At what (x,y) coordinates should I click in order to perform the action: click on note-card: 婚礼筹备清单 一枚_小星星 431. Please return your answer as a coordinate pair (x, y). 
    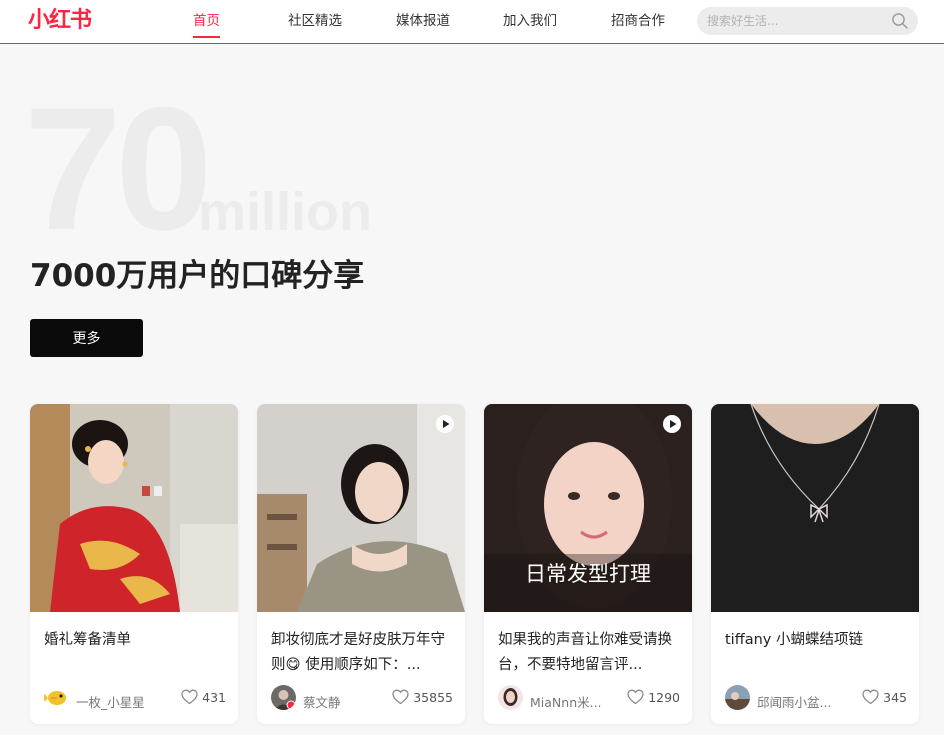
    Looking at the image, I should click on (134, 564).